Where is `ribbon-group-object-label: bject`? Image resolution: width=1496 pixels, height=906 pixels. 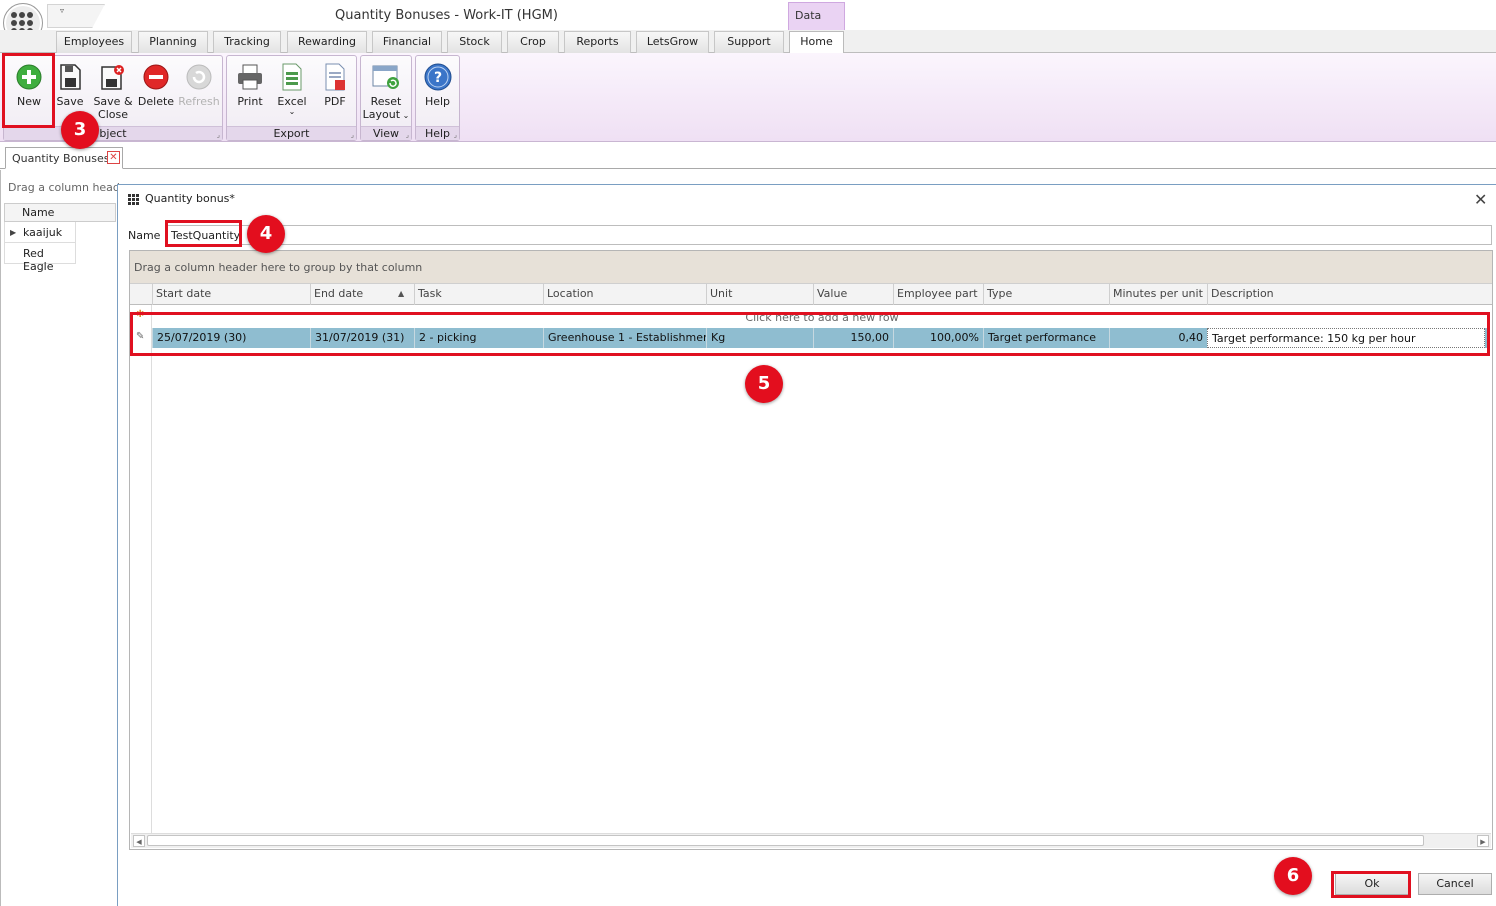 ribbon-group-object-label: bject is located at coordinates (113, 133).